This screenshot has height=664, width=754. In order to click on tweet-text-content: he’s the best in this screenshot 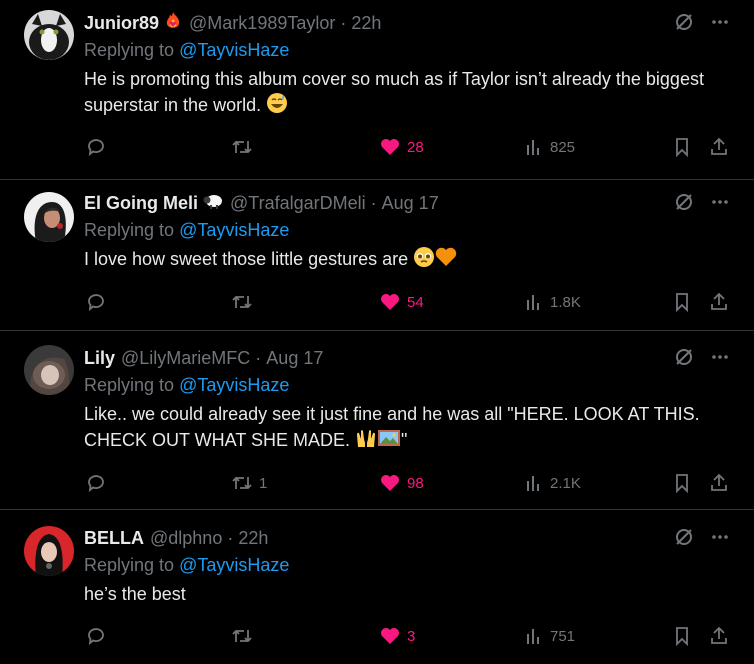, I will do `click(135, 594)`.